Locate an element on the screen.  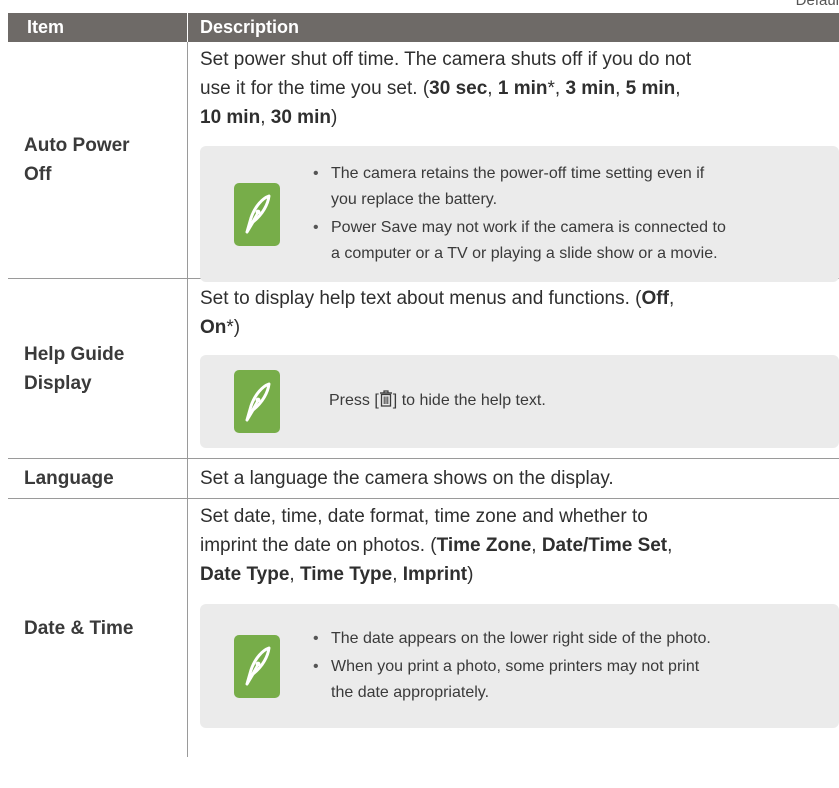
note-box: Press [] to hide the help text. is located at coordinates (519, 401).